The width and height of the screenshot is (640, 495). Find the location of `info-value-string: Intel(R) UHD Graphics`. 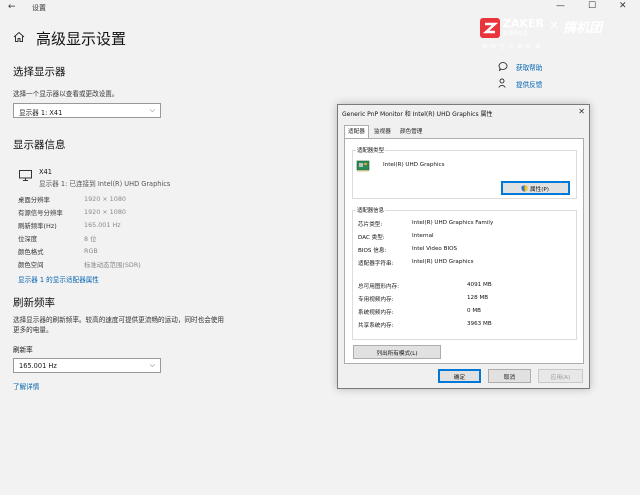

info-value-string: Intel(R) UHD Graphics is located at coordinates (443, 262).